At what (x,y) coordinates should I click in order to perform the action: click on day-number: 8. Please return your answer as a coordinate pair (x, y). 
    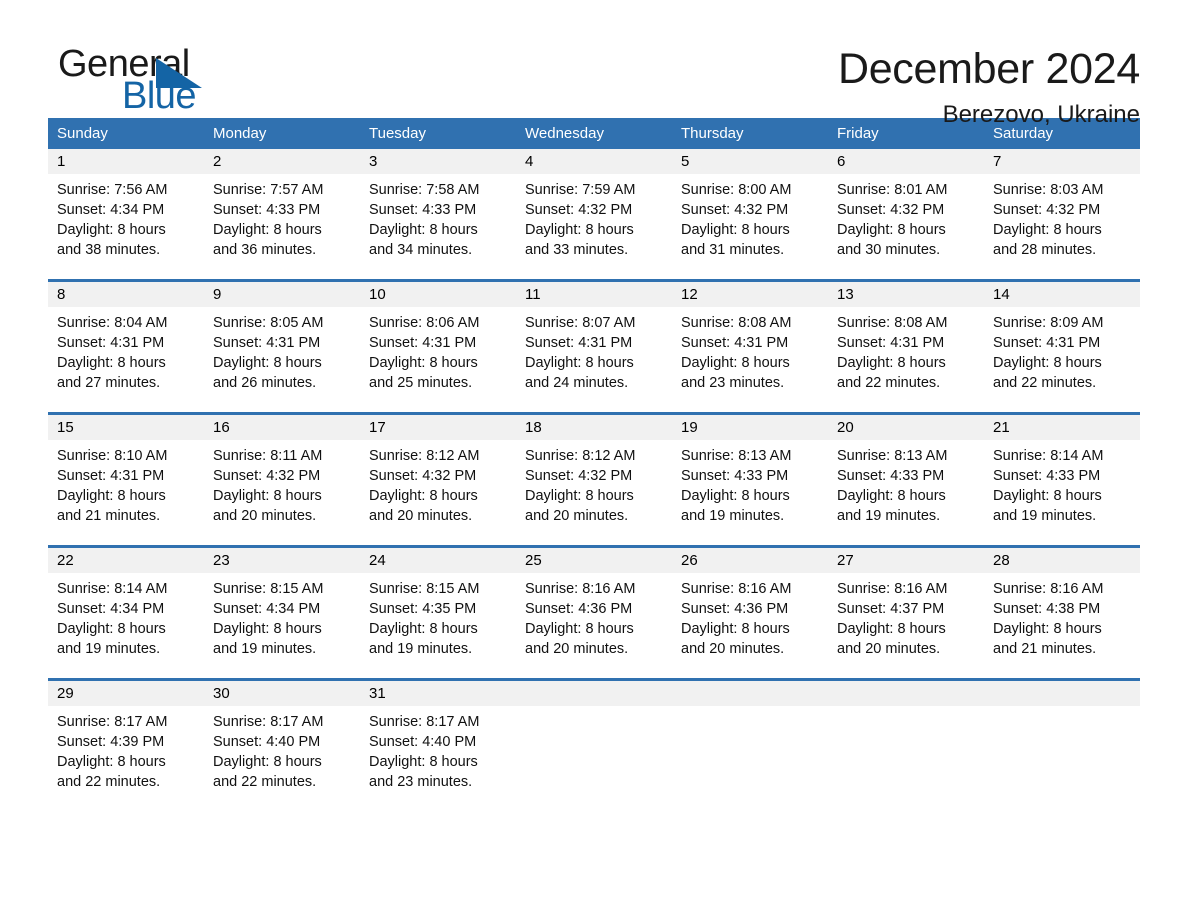
    Looking at the image, I should click on (126, 294).